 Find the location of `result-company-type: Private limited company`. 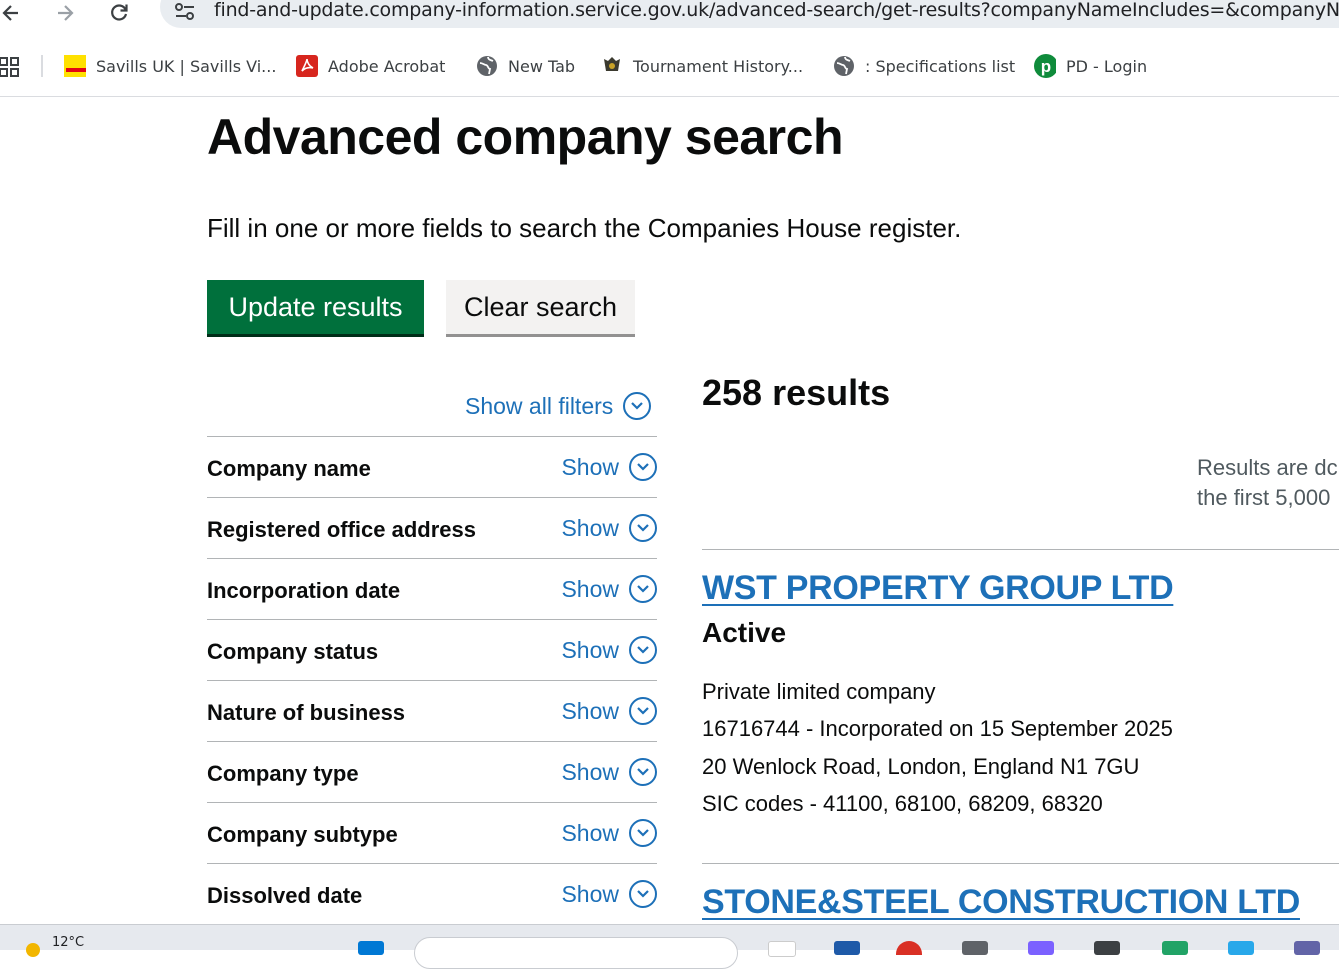

result-company-type: Private limited company is located at coordinates (819, 691).